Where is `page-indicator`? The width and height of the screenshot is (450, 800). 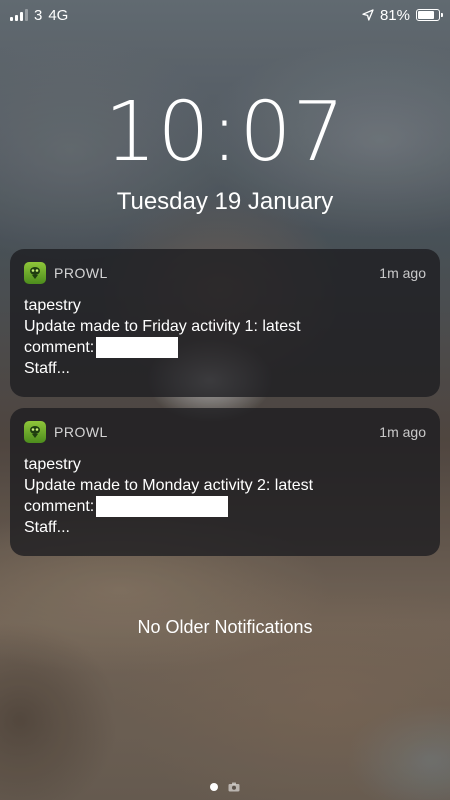
page-indicator is located at coordinates (225, 787).